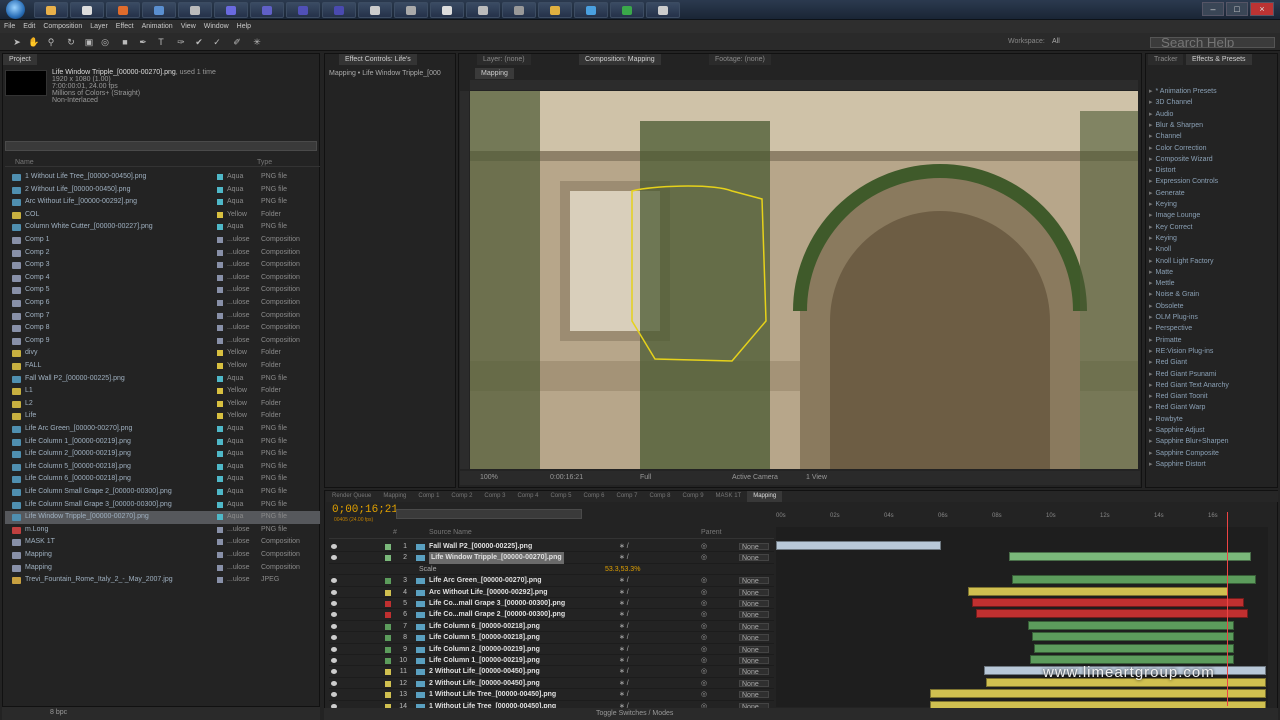 Image resolution: width=1280 pixels, height=720 pixels. Describe the element at coordinates (89, 42) in the screenshot. I see `camera-tool-icon: ▣` at that location.